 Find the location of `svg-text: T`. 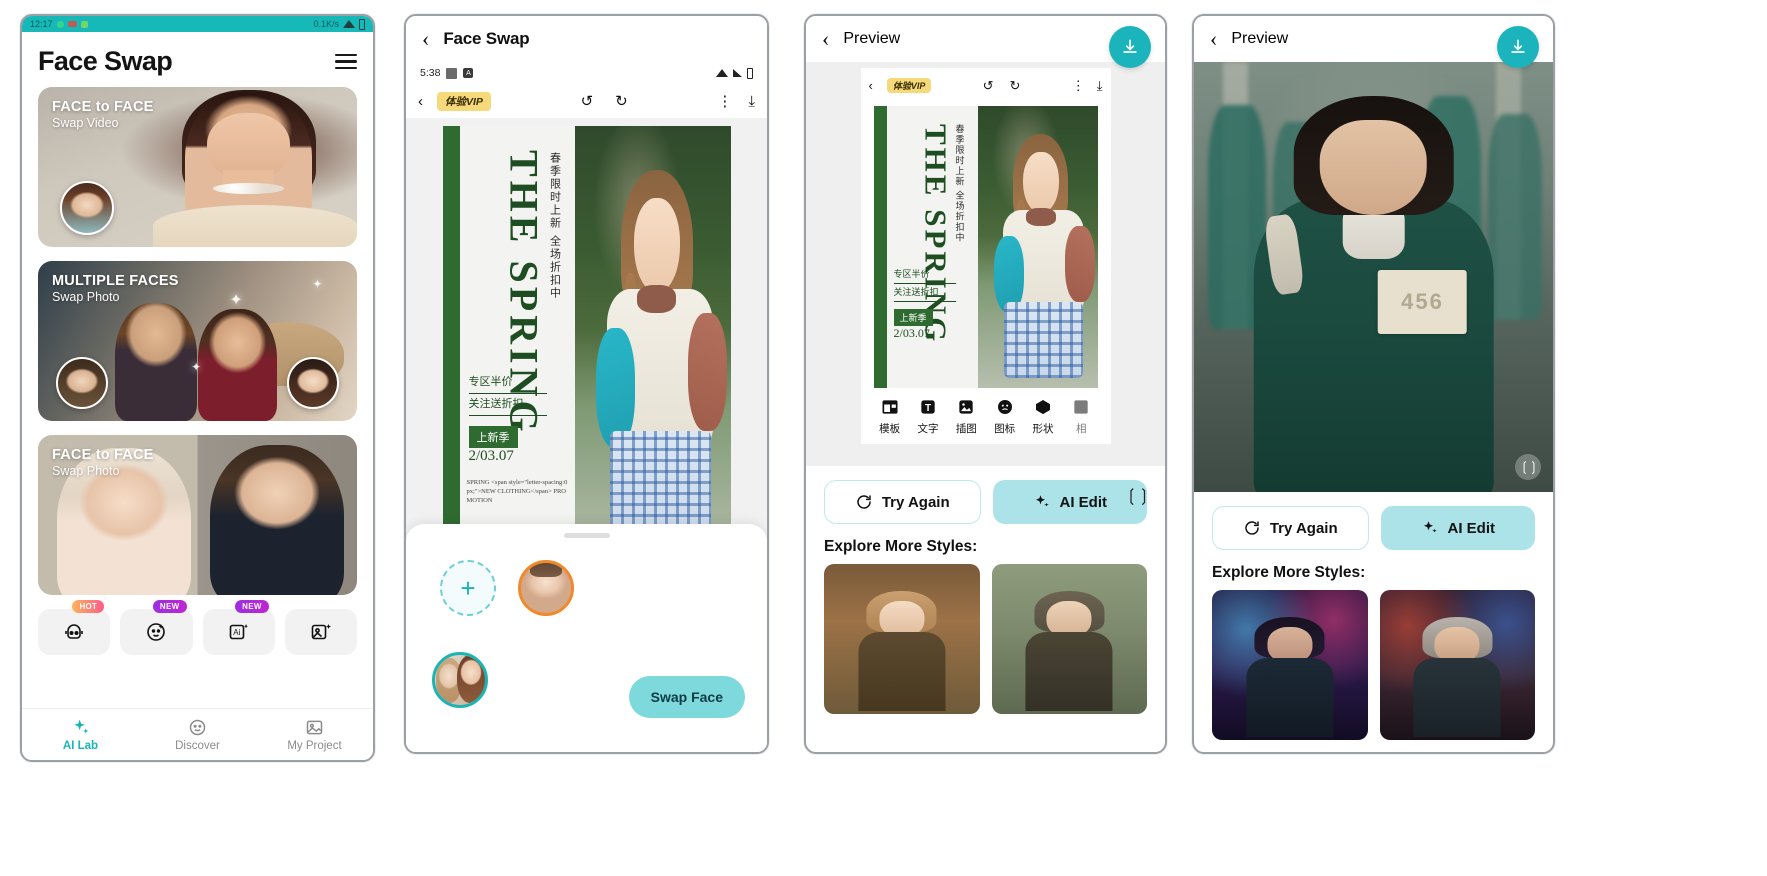

svg-text: T is located at coordinates (928, 408).